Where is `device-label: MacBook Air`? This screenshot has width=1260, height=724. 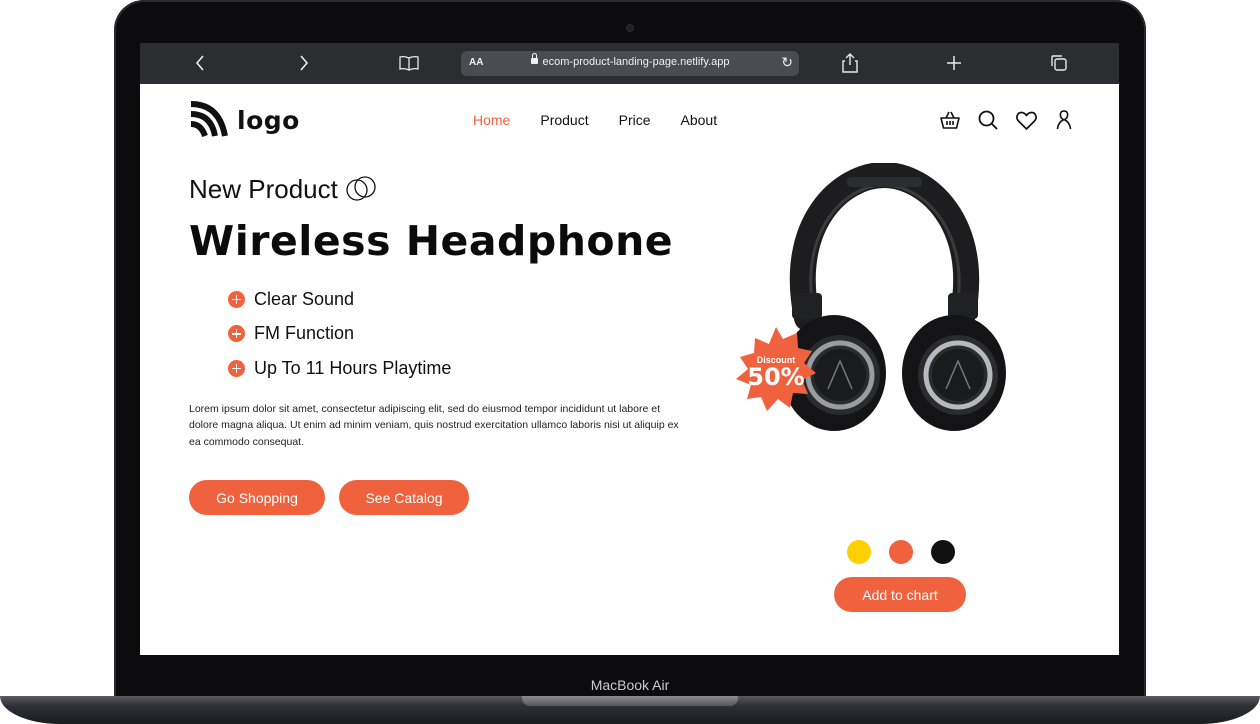 device-label: MacBook Air is located at coordinates (630, 685).